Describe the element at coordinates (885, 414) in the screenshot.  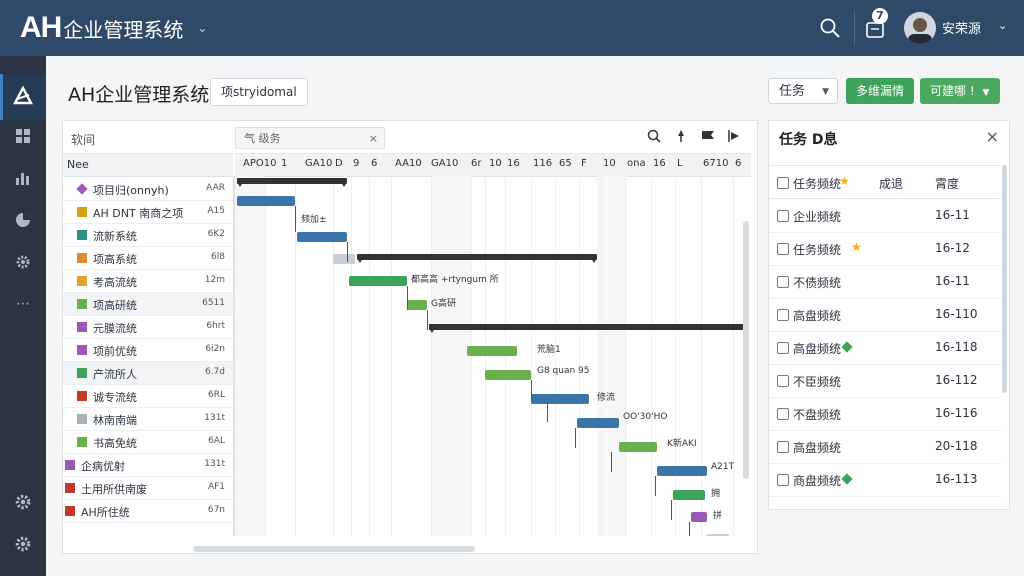
I see `detail-row: 不盘频统 16-116` at that location.